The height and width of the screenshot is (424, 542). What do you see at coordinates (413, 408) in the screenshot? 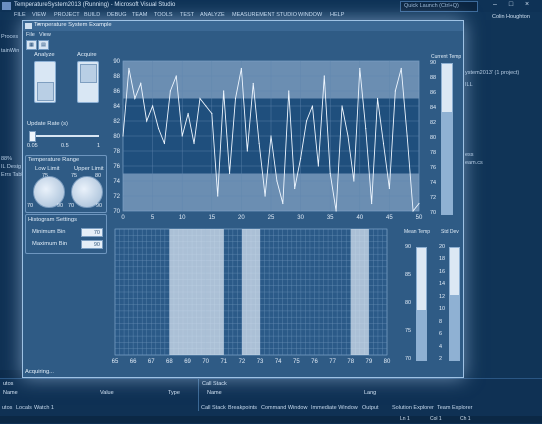
I see `tab-solution-explorer: Solution Explorer` at bounding box center [413, 408].